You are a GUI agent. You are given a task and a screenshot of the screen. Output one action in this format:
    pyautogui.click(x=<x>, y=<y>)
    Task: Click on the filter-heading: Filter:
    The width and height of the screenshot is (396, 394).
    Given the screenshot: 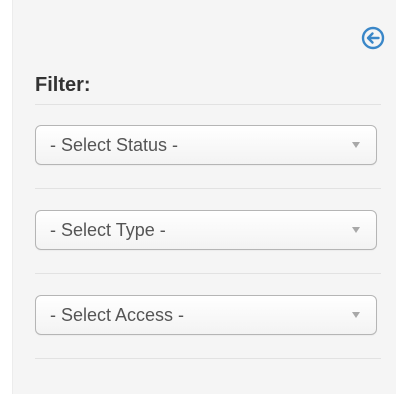 What is the action you would take?
    pyautogui.click(x=63, y=85)
    